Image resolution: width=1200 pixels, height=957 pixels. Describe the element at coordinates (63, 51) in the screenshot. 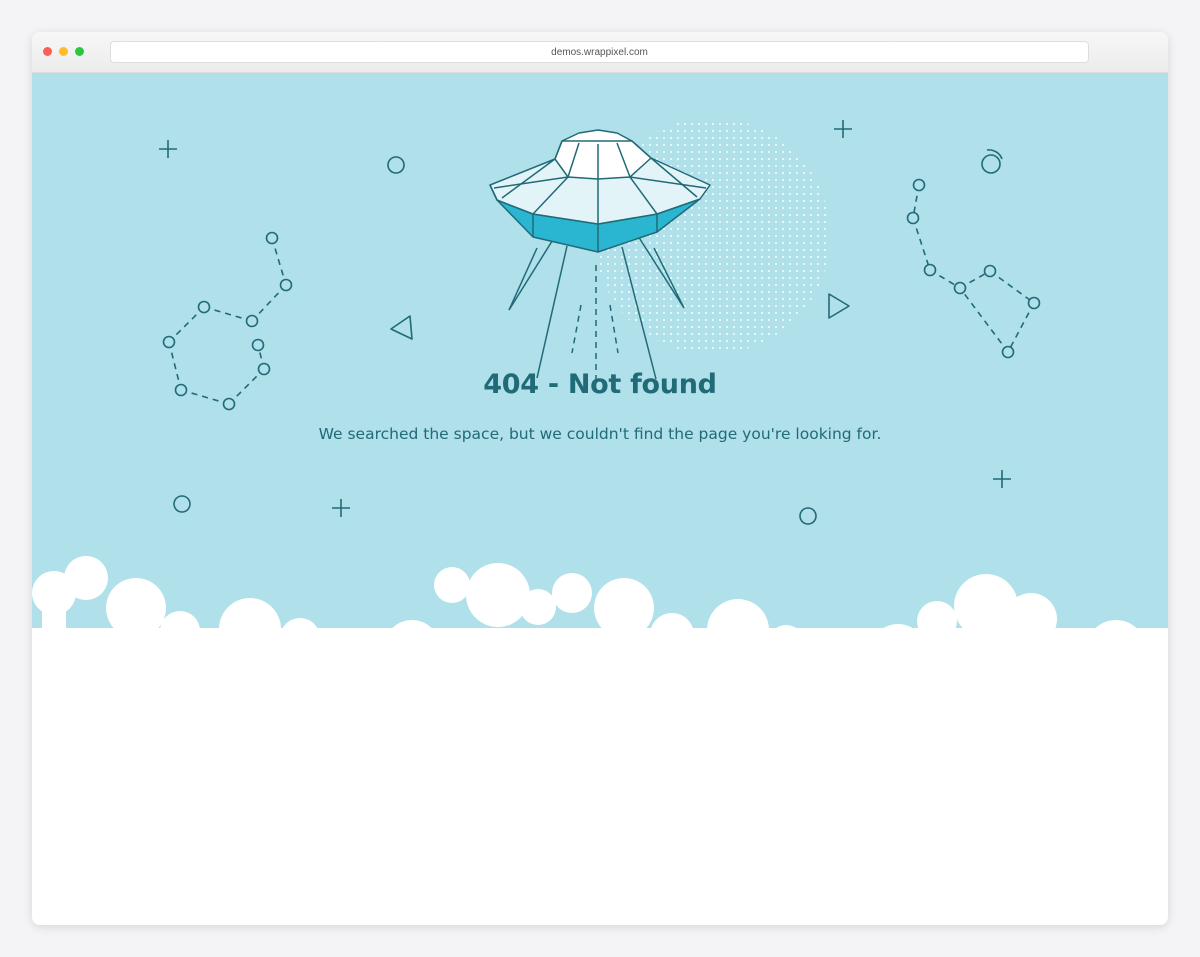

I see `minimize-window-button` at that location.